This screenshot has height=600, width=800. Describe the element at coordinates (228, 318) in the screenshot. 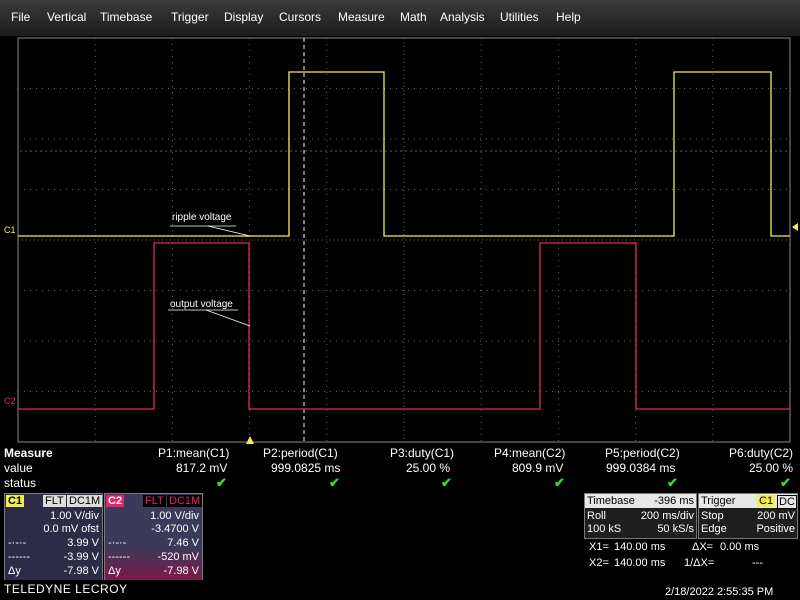

I see `c2-annotation-leader` at that location.